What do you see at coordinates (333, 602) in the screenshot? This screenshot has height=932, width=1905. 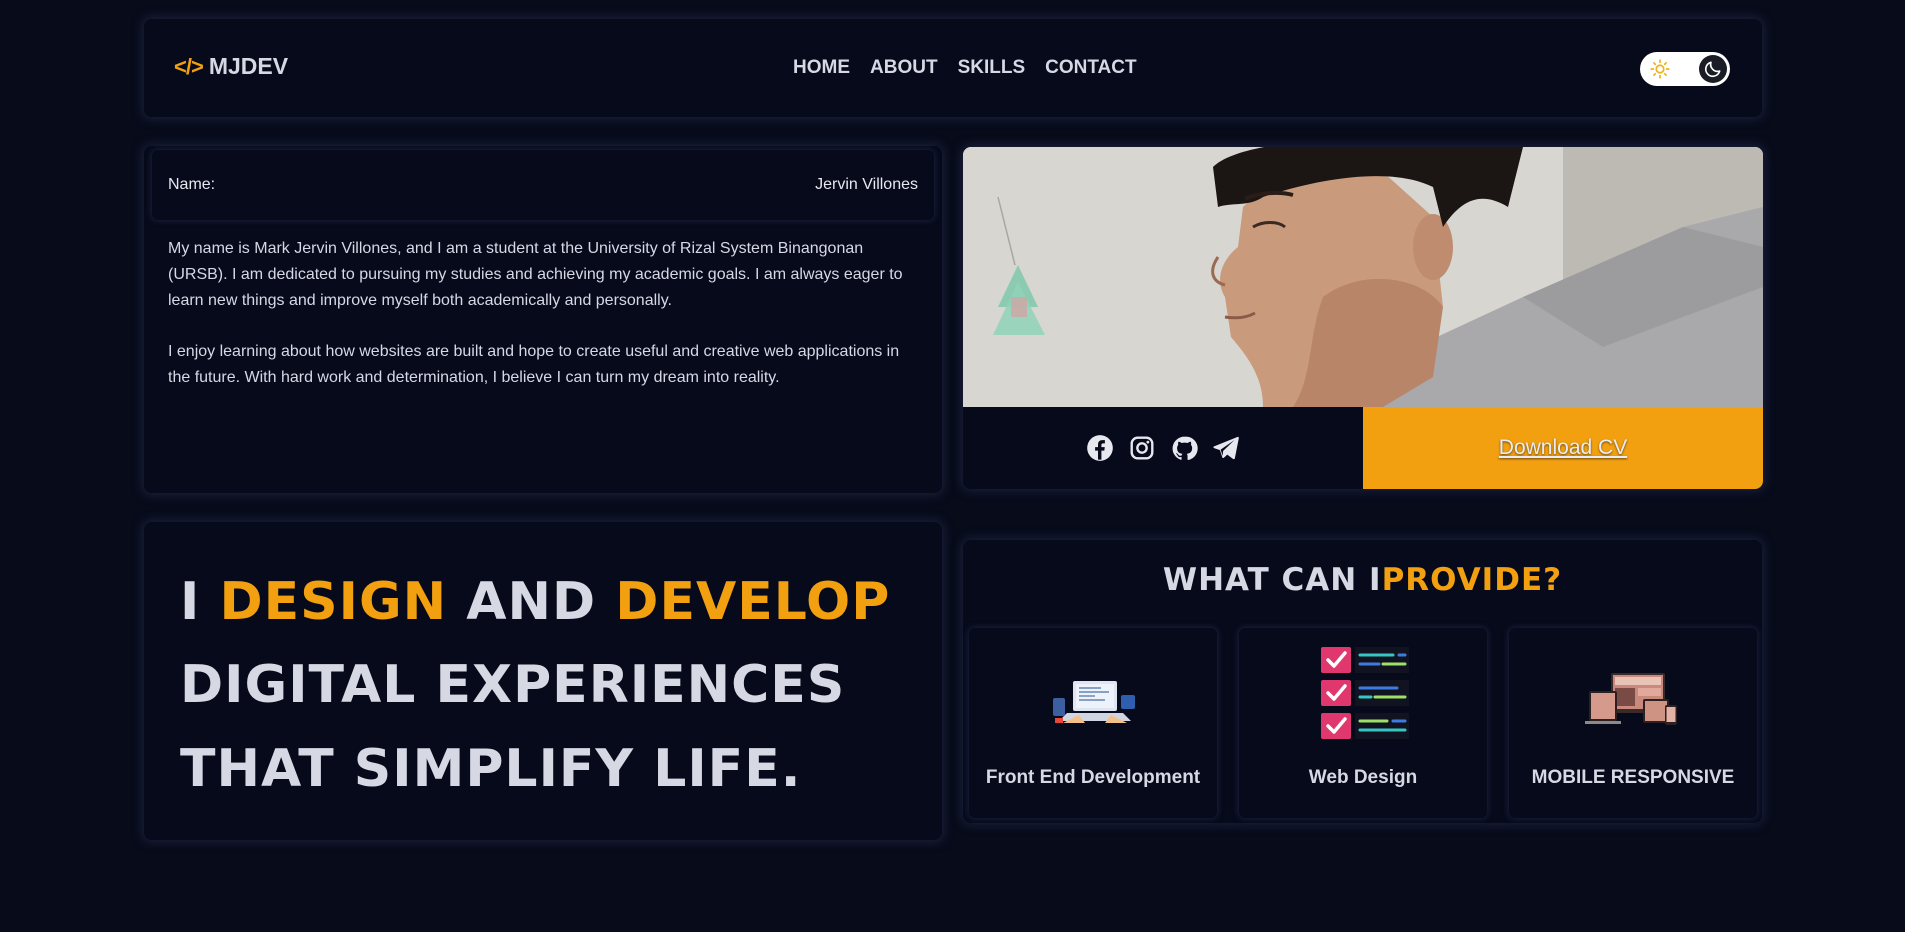 I see `hero-accent-word: DESIGN` at bounding box center [333, 602].